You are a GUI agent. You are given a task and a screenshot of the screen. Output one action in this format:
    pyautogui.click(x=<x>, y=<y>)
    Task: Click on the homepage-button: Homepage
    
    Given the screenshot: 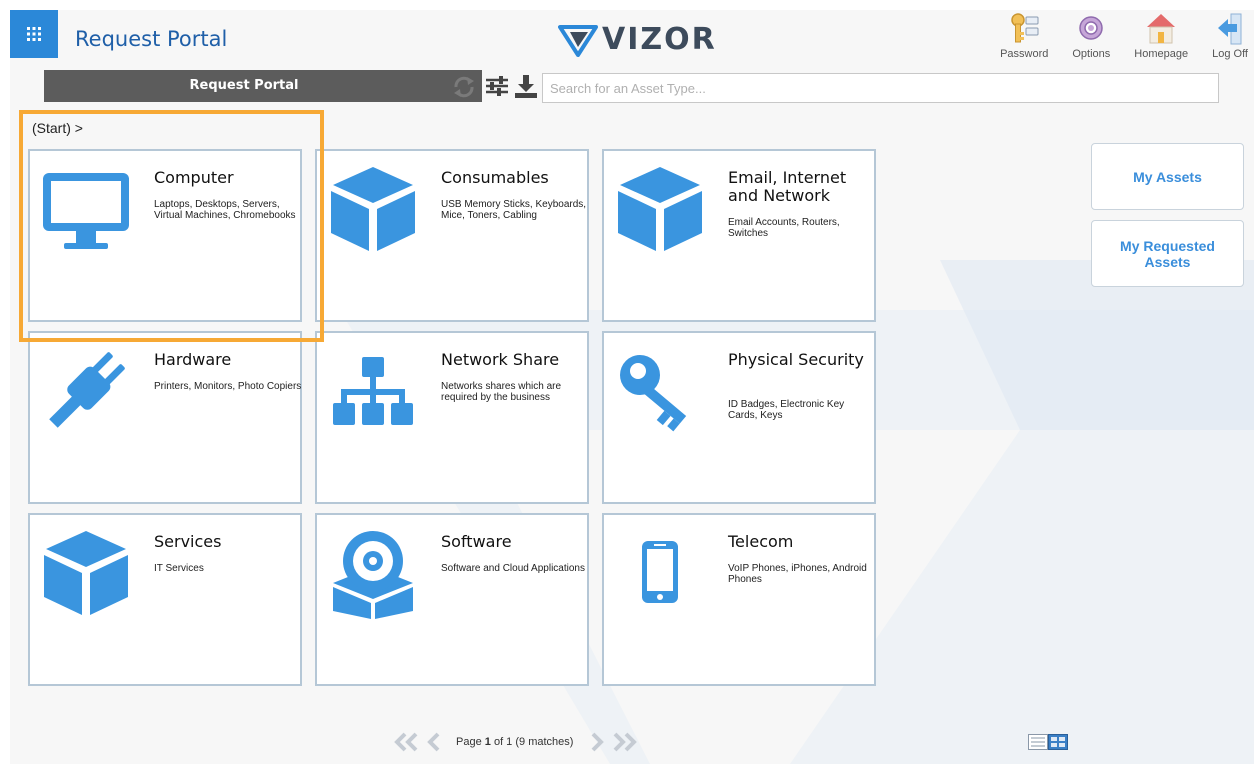 What is the action you would take?
    pyautogui.click(x=1161, y=36)
    